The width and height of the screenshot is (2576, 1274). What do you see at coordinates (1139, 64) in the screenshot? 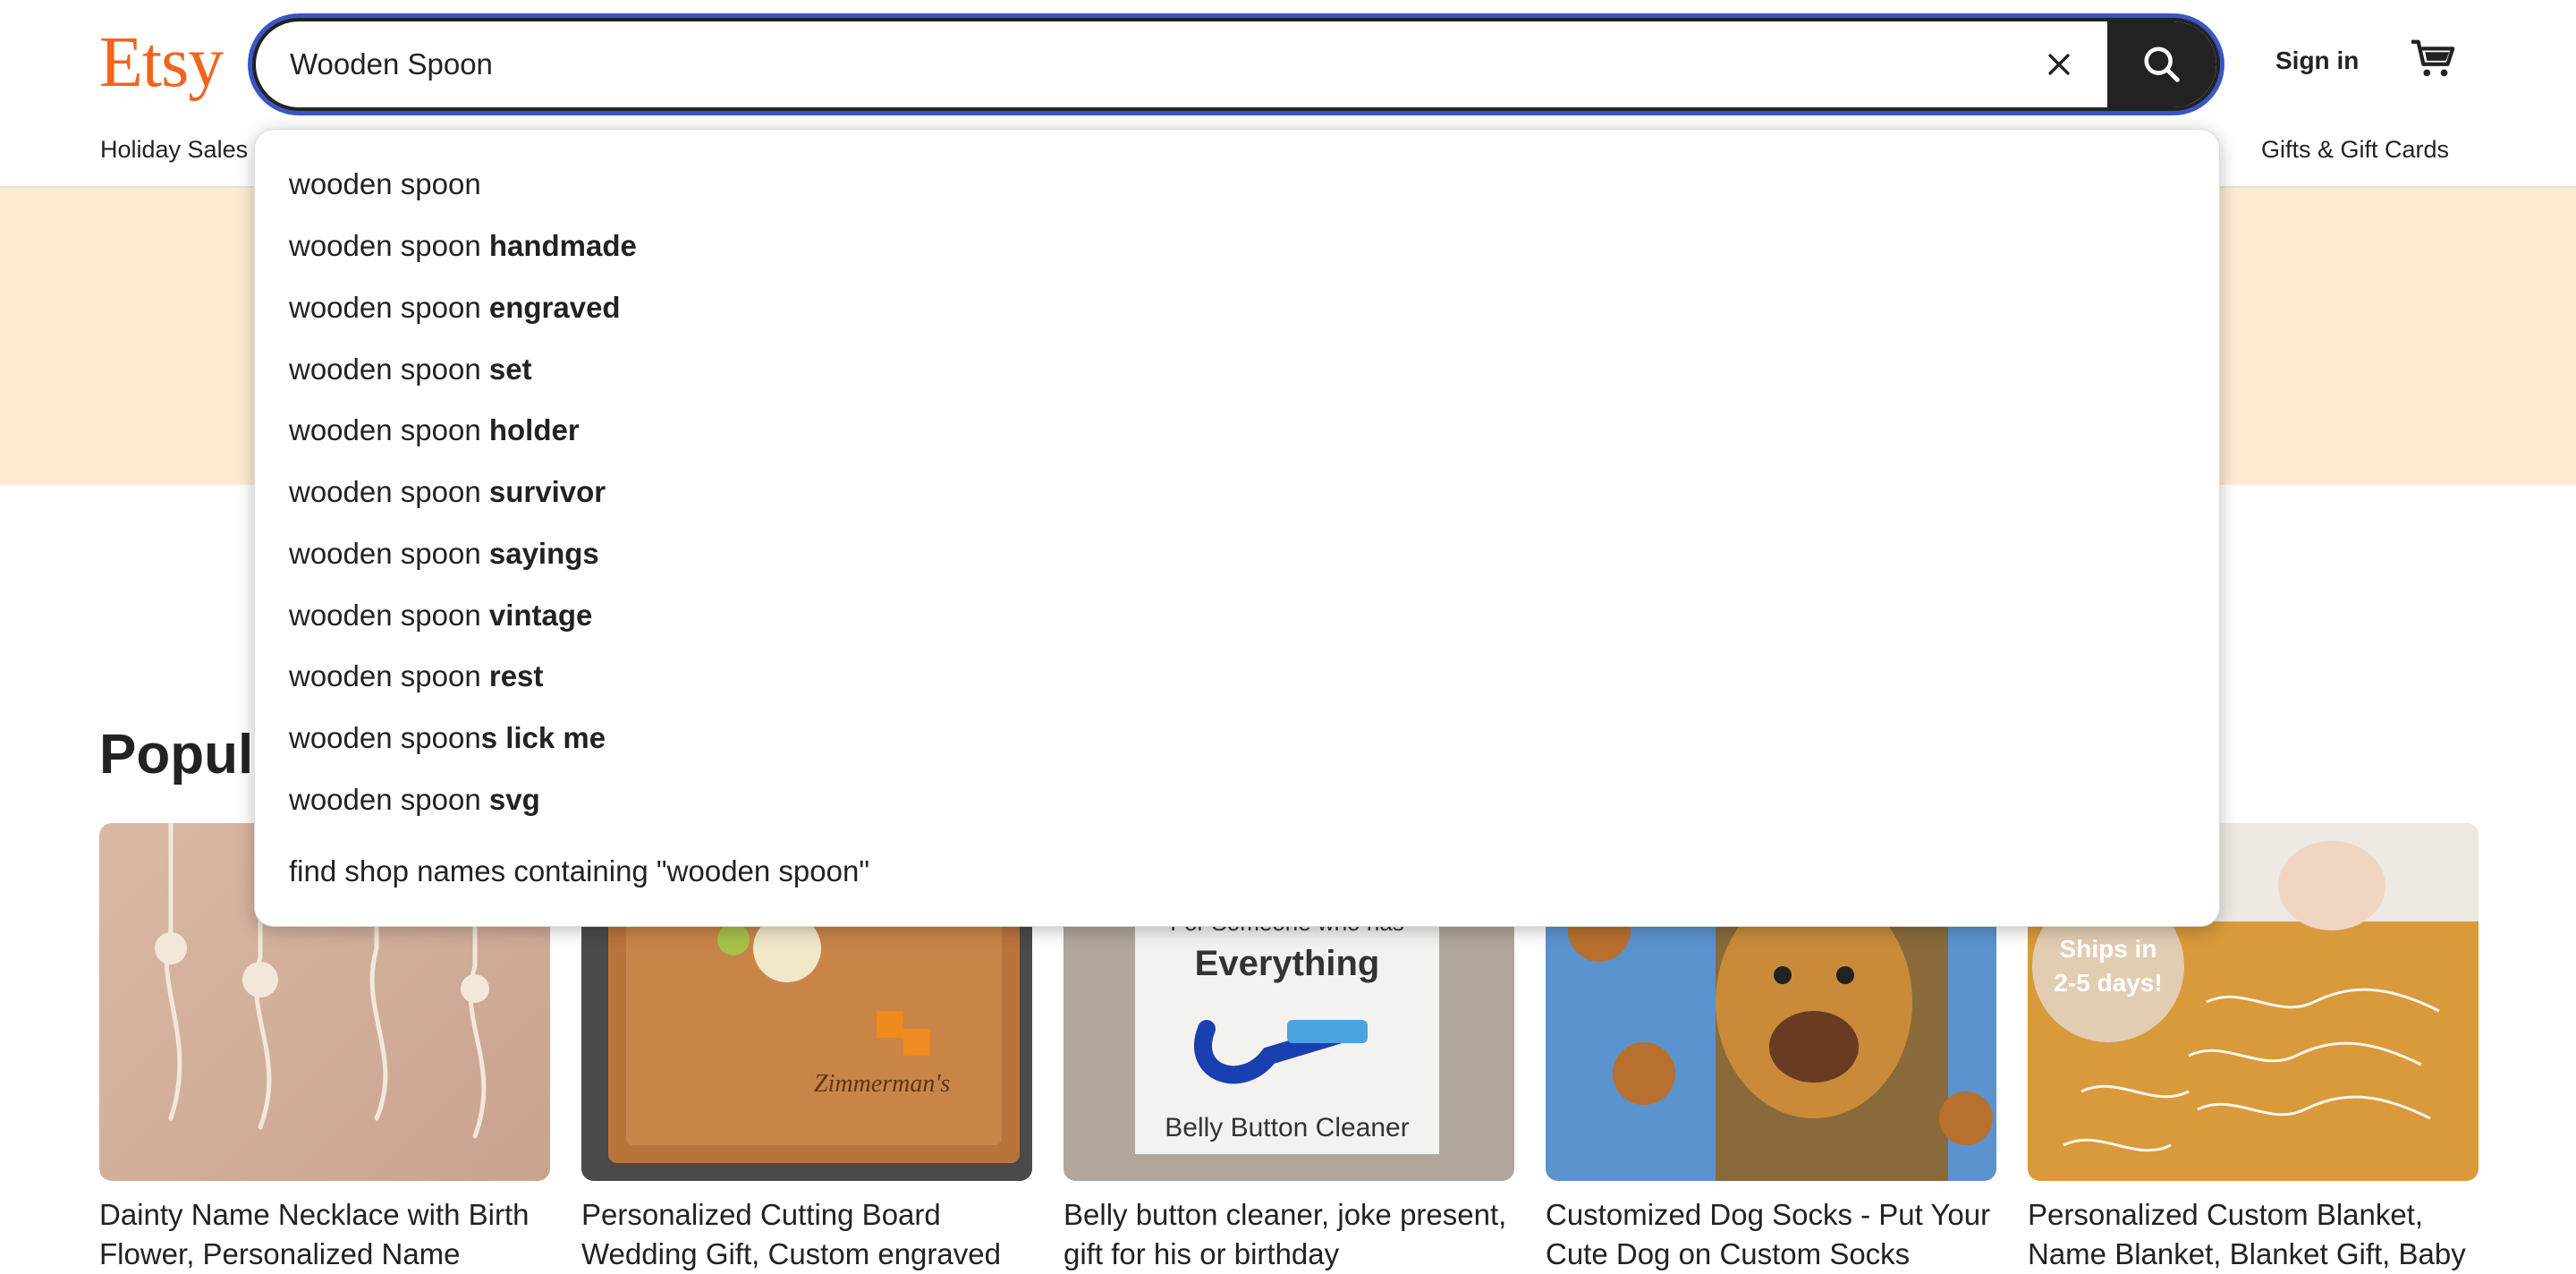
I see `search-input` at bounding box center [1139, 64].